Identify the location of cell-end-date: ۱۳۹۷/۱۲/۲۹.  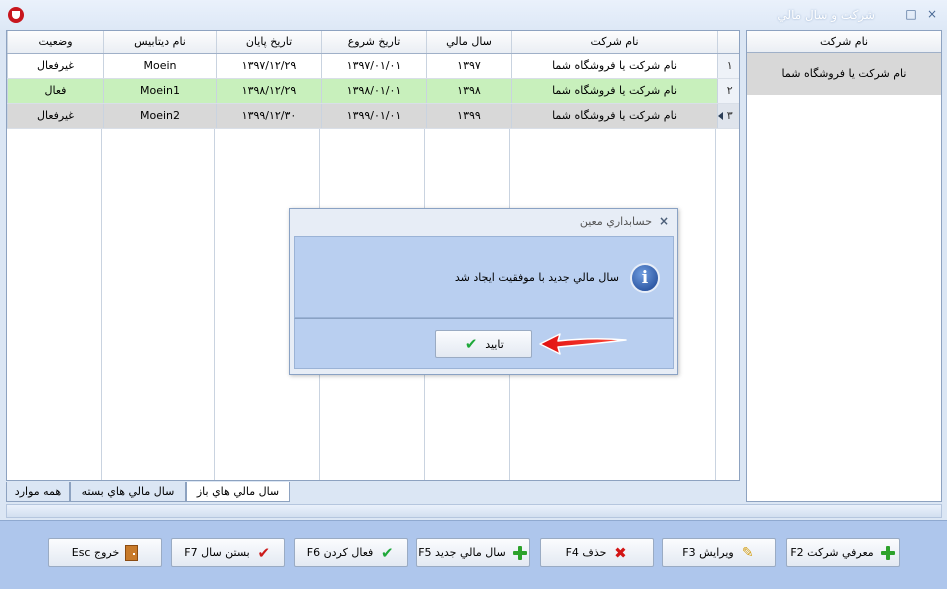
(269, 66).